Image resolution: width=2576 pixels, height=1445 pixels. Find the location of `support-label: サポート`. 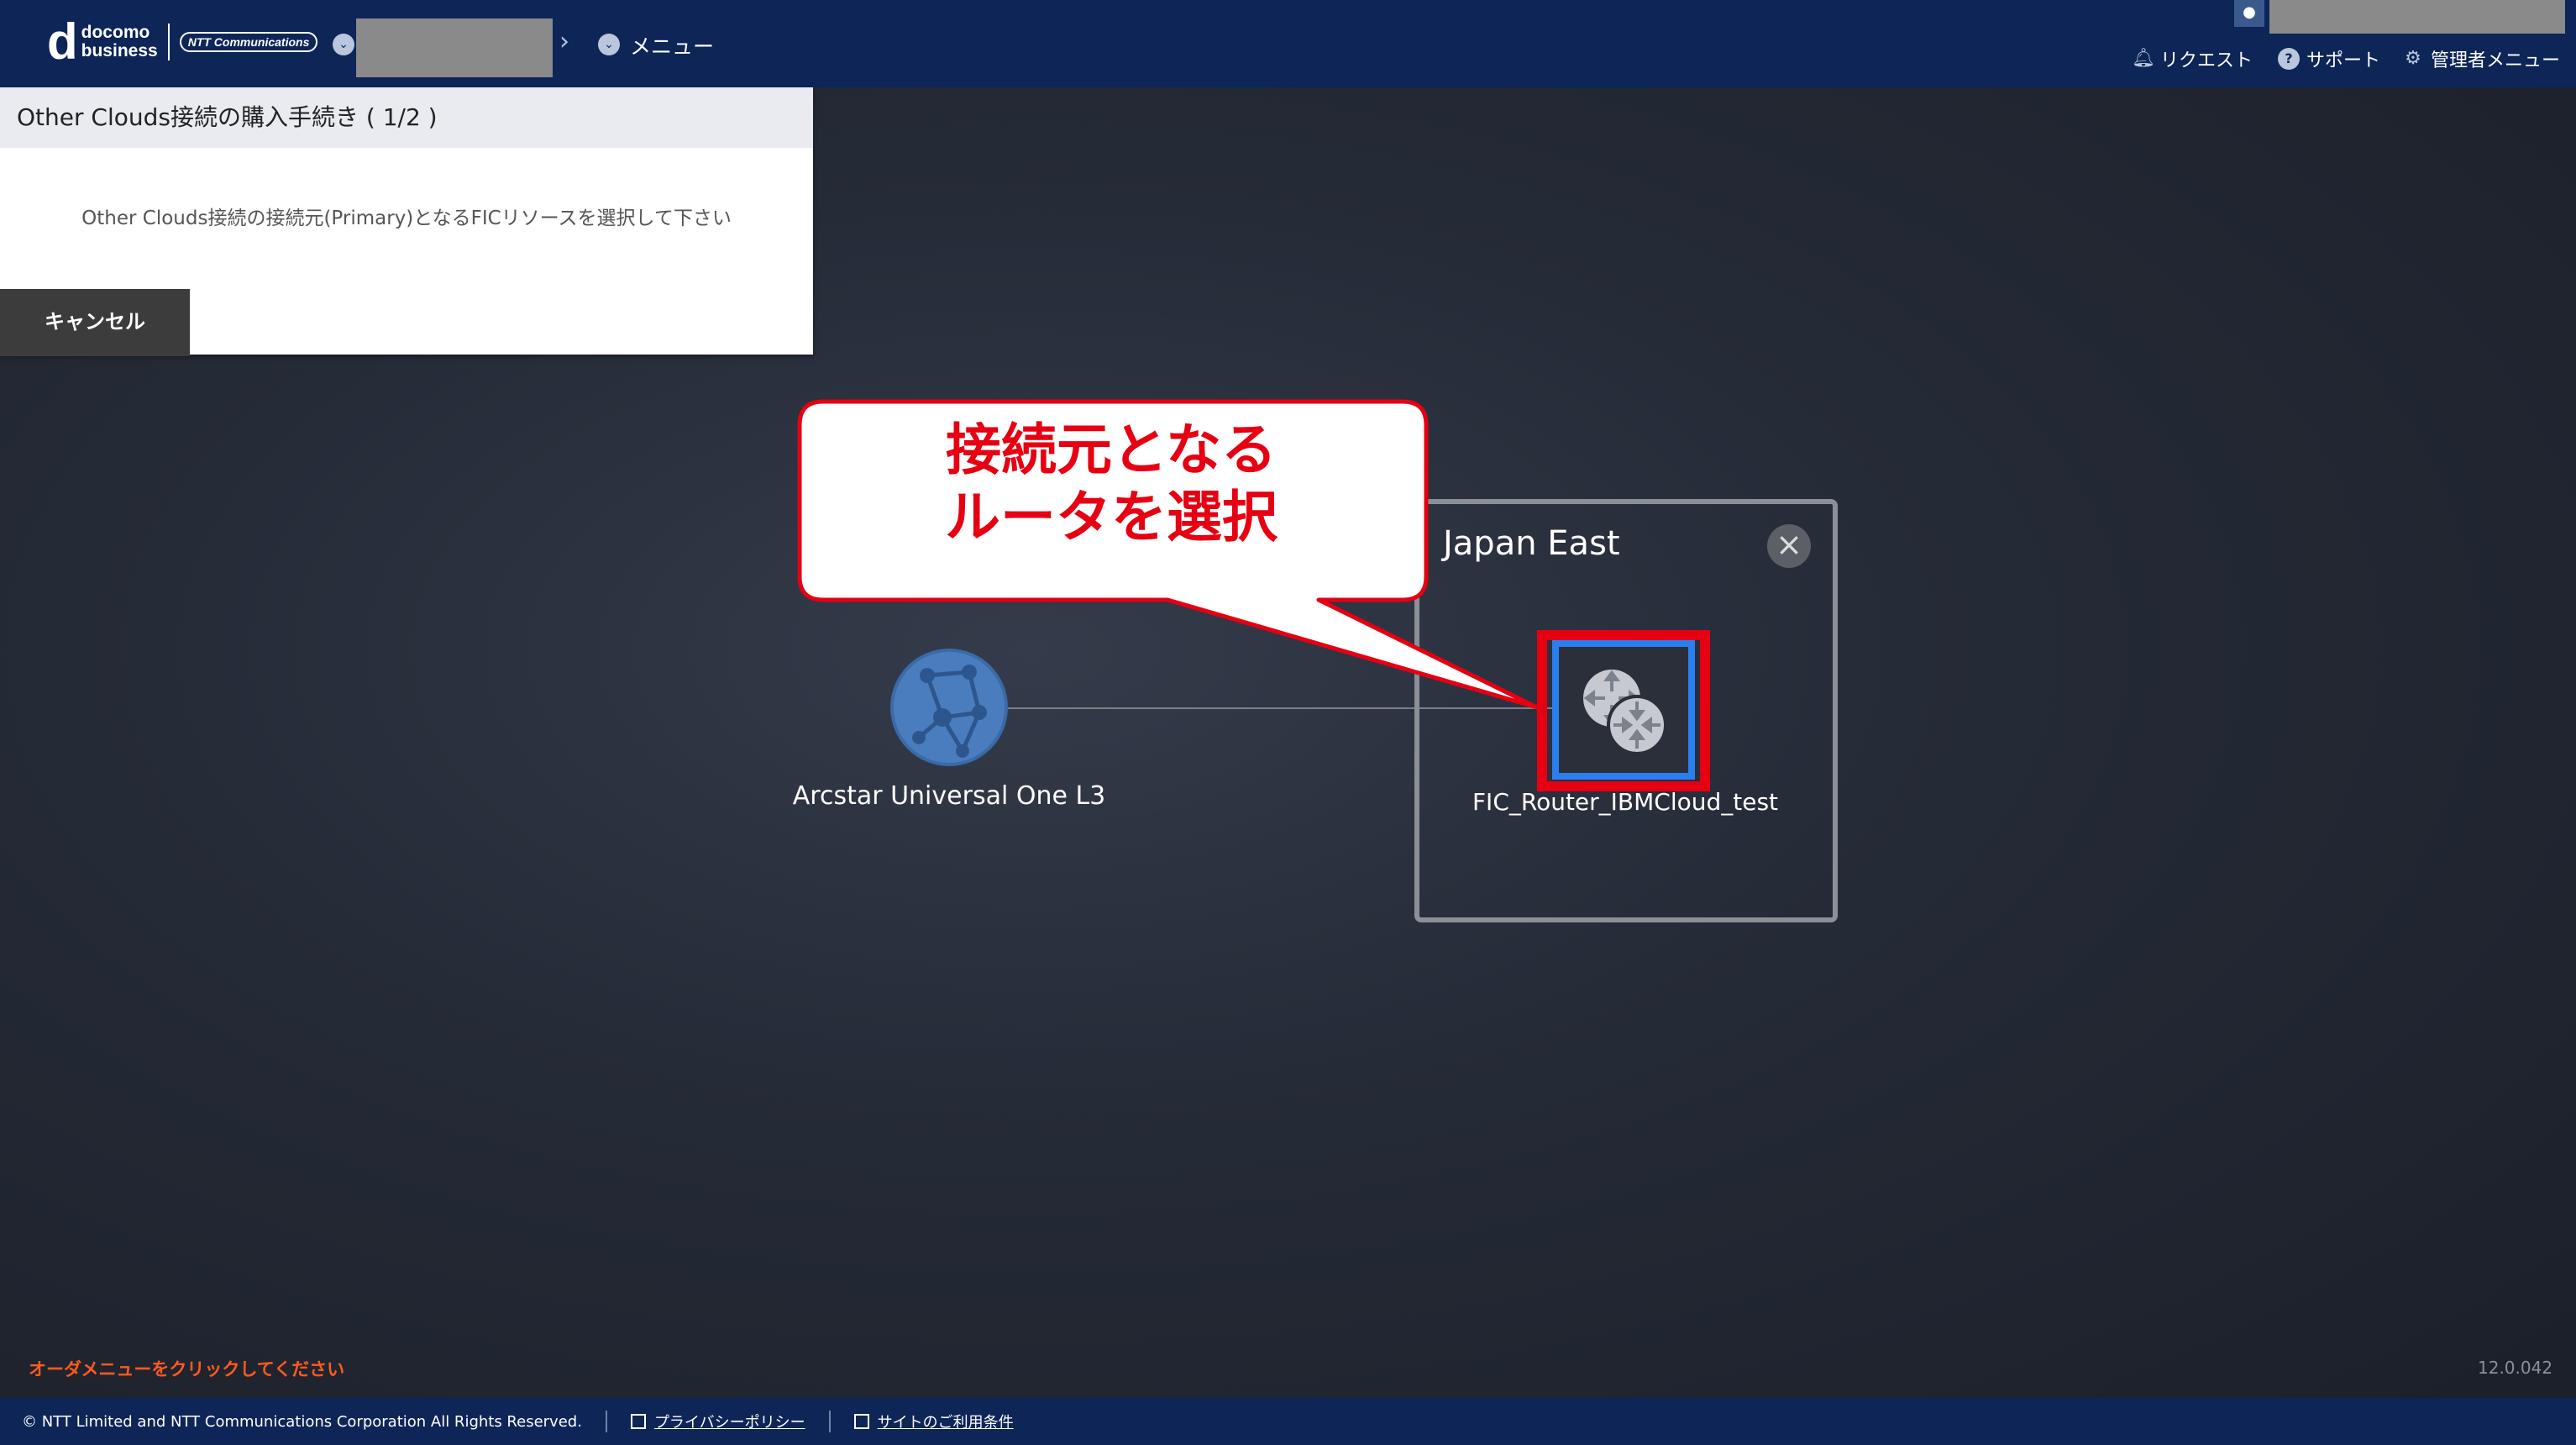

support-label: サポート is located at coordinates (2343, 60).